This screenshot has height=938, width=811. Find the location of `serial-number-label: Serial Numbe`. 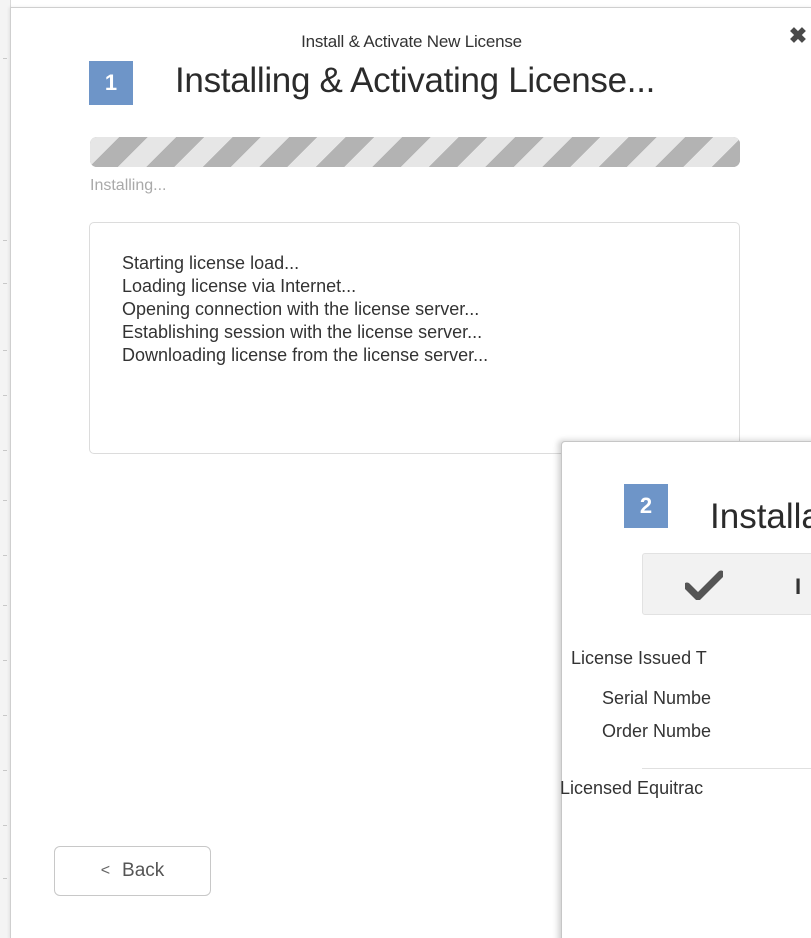

serial-number-label: Serial Numbe is located at coordinates (657, 698).